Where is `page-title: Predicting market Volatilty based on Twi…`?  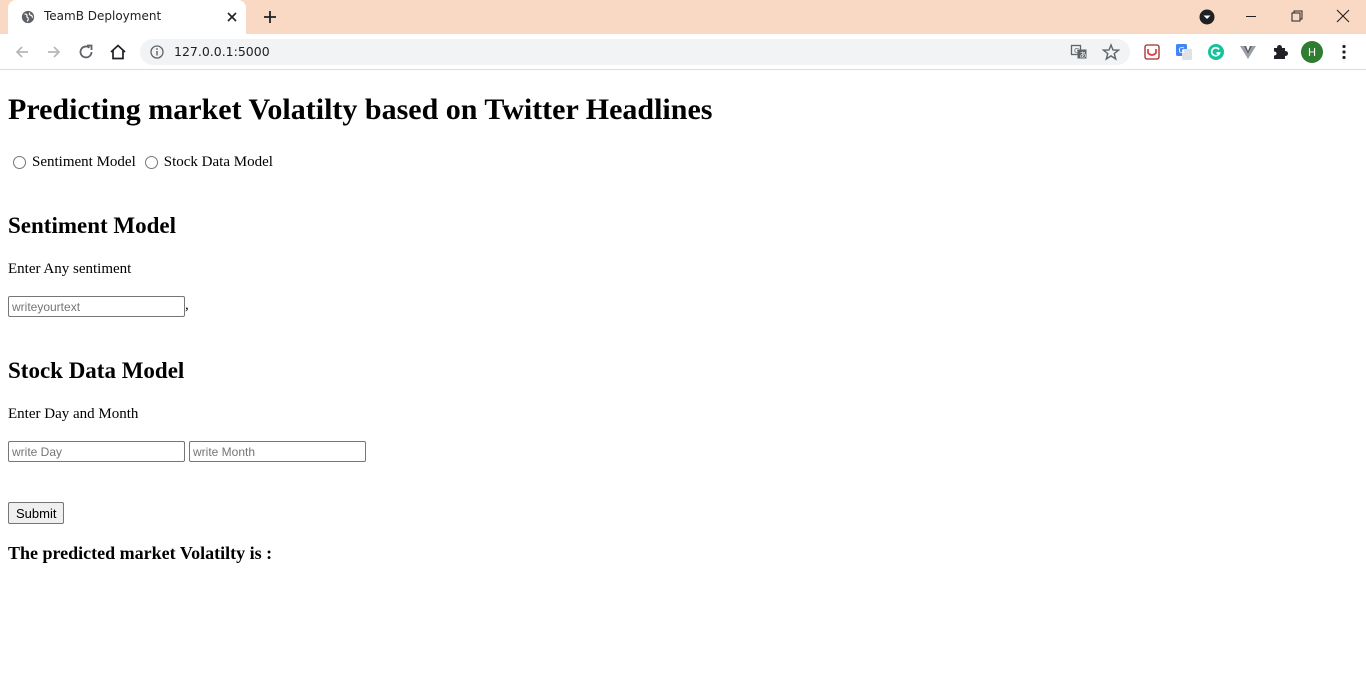
page-title: Predicting market Volatilty based on Twi… is located at coordinates (360, 109).